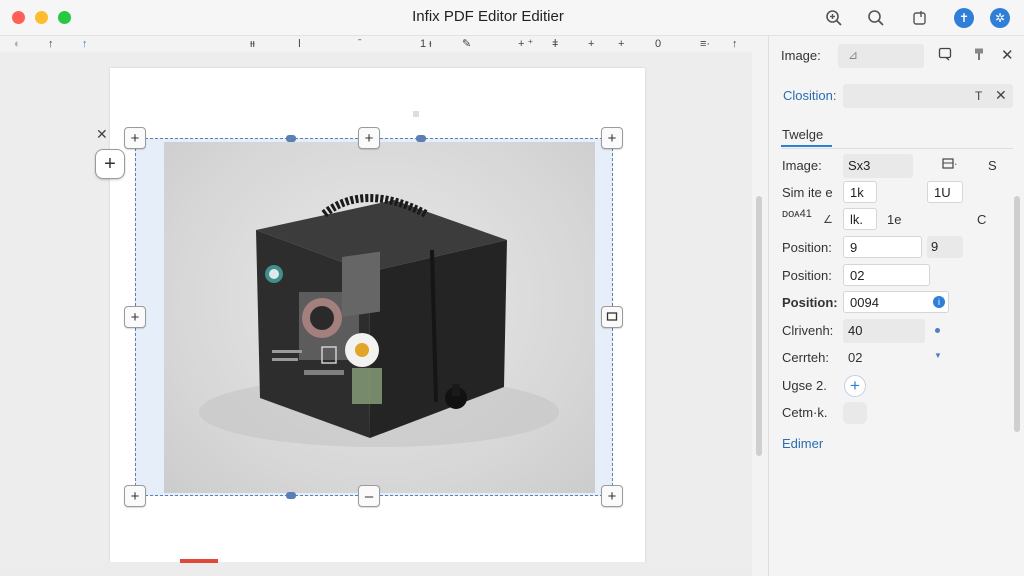 This screenshot has width=1024, height=576. Describe the element at coordinates (855, 386) in the screenshot. I see `add-icon: +` at that location.